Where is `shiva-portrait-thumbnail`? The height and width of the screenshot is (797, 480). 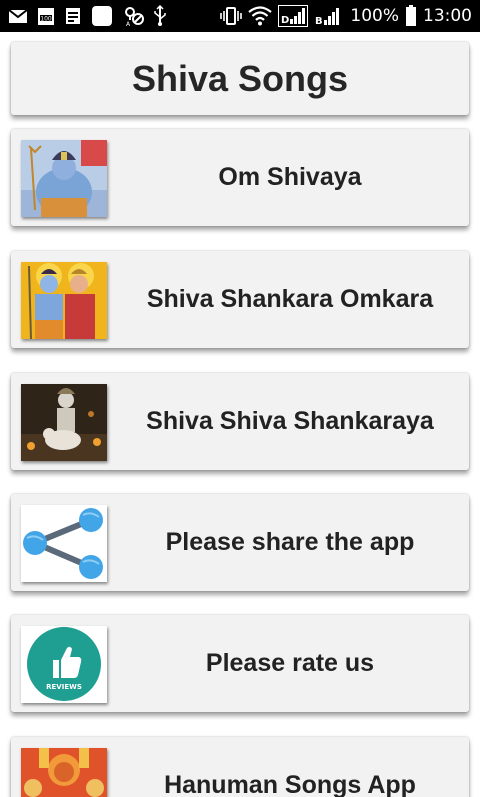
shiva-portrait-thumbnail is located at coordinates (64, 178).